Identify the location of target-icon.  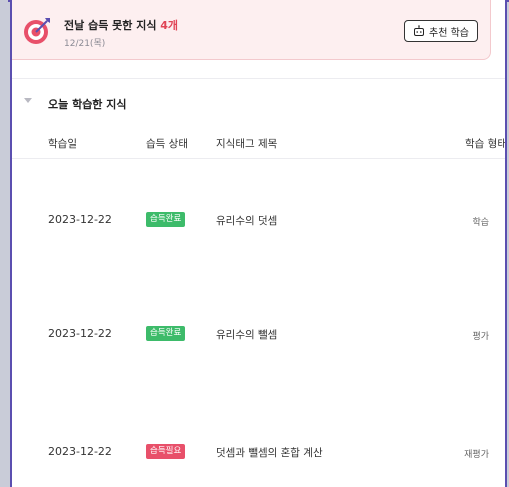
(37, 31).